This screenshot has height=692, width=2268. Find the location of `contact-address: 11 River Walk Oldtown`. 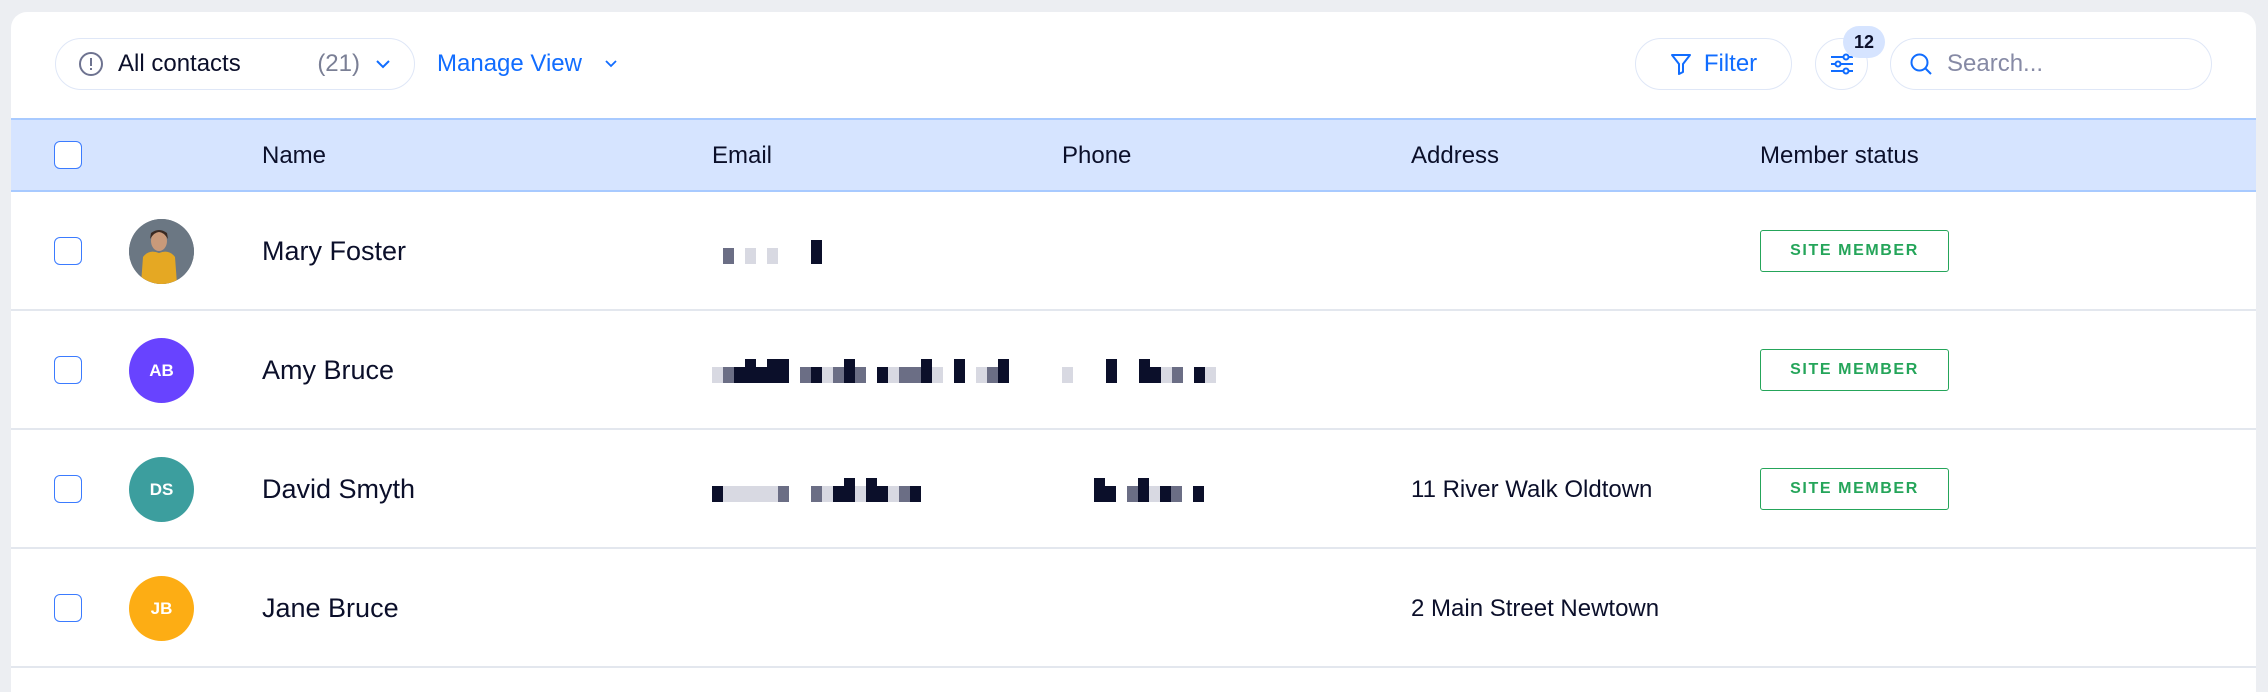

contact-address: 11 River Walk Oldtown is located at coordinates (1532, 489).